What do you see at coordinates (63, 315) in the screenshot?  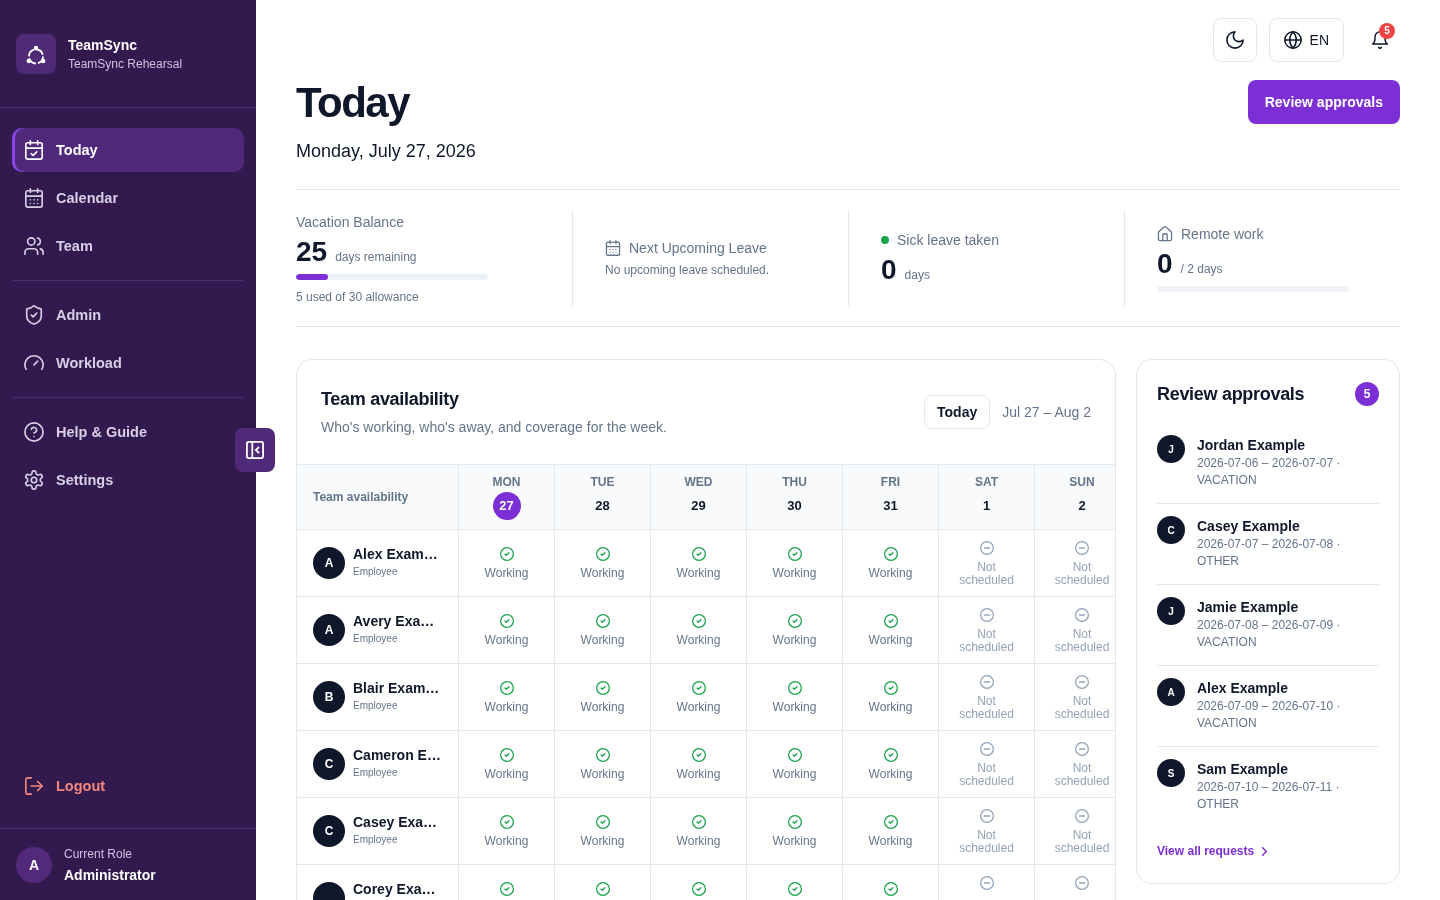 I see `nav-item: Admin` at bounding box center [63, 315].